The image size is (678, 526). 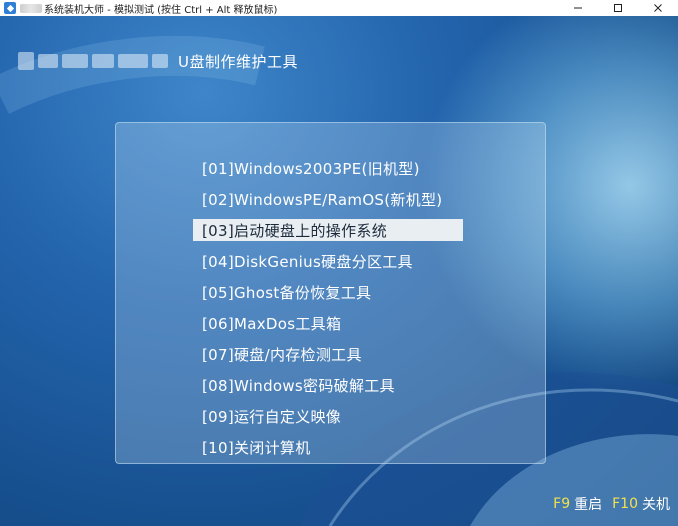 I want to click on minimize-button, so click(x=578, y=8).